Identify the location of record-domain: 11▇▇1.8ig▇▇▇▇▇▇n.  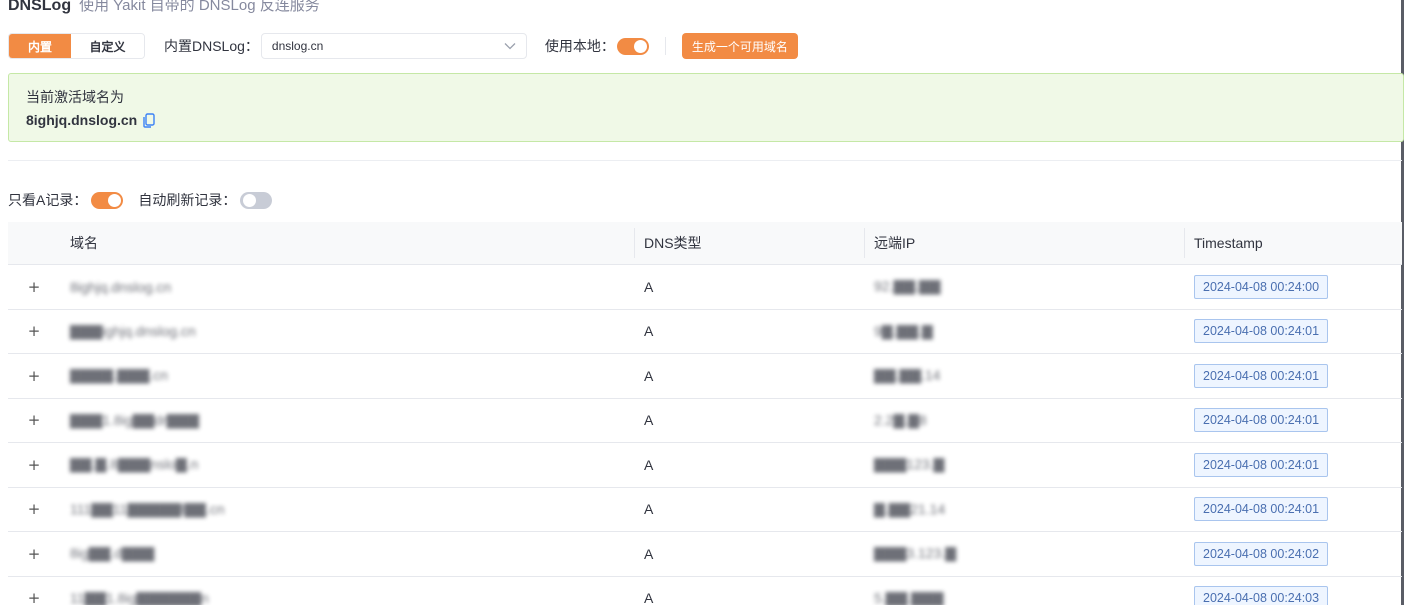
(139, 597).